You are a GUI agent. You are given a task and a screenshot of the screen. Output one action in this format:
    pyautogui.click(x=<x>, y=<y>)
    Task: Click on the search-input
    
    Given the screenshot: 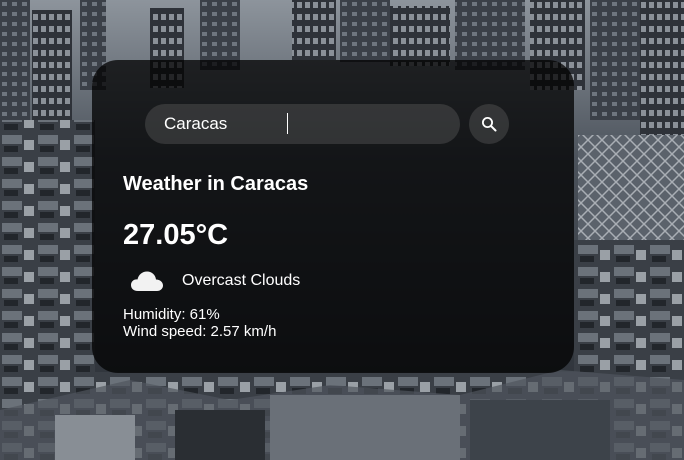 What is the action you would take?
    pyautogui.click(x=302, y=124)
    